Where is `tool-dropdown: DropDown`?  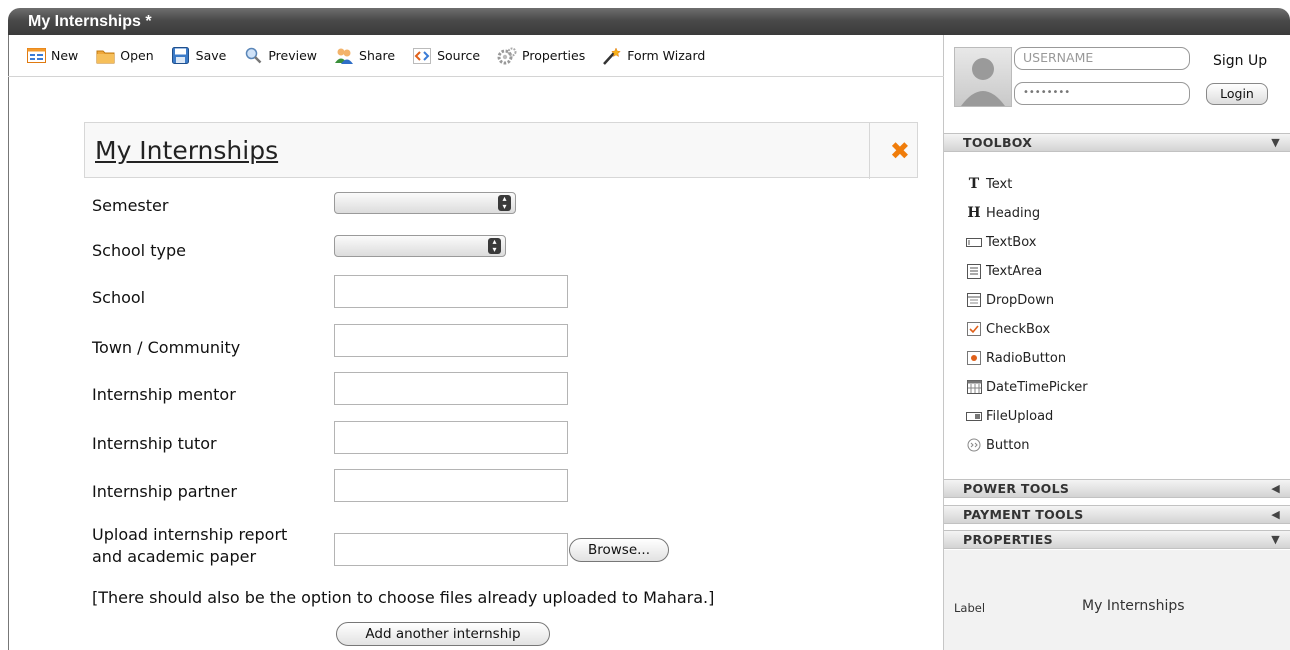 tool-dropdown: DropDown is located at coordinates (1010, 300).